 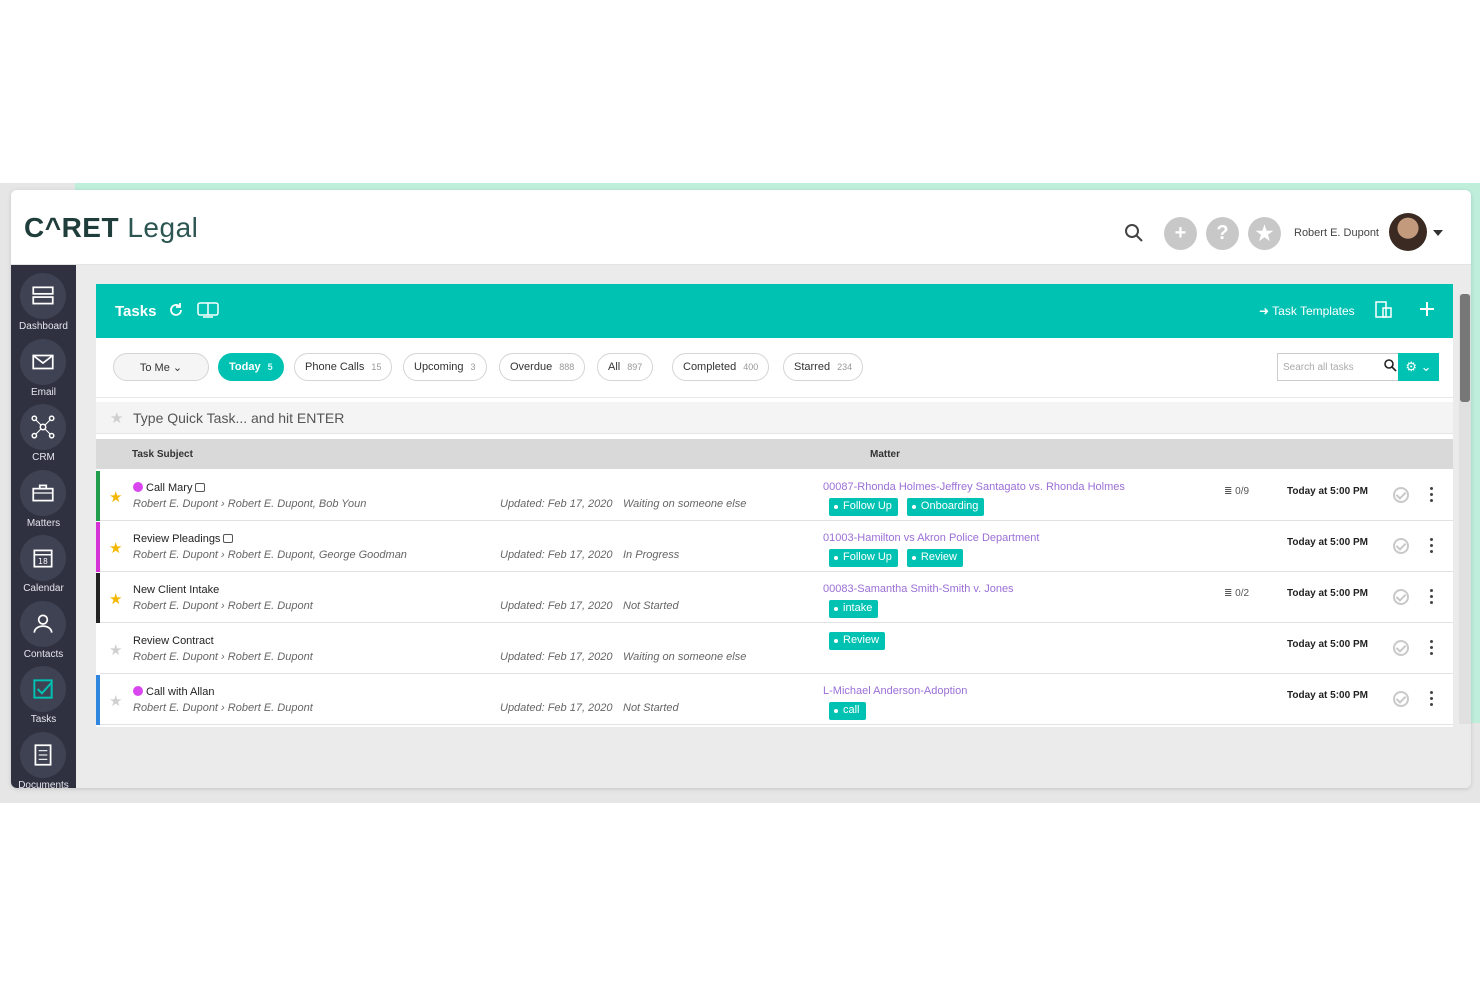 What do you see at coordinates (169, 488) in the screenshot?
I see `task-subject: Call Mary` at bounding box center [169, 488].